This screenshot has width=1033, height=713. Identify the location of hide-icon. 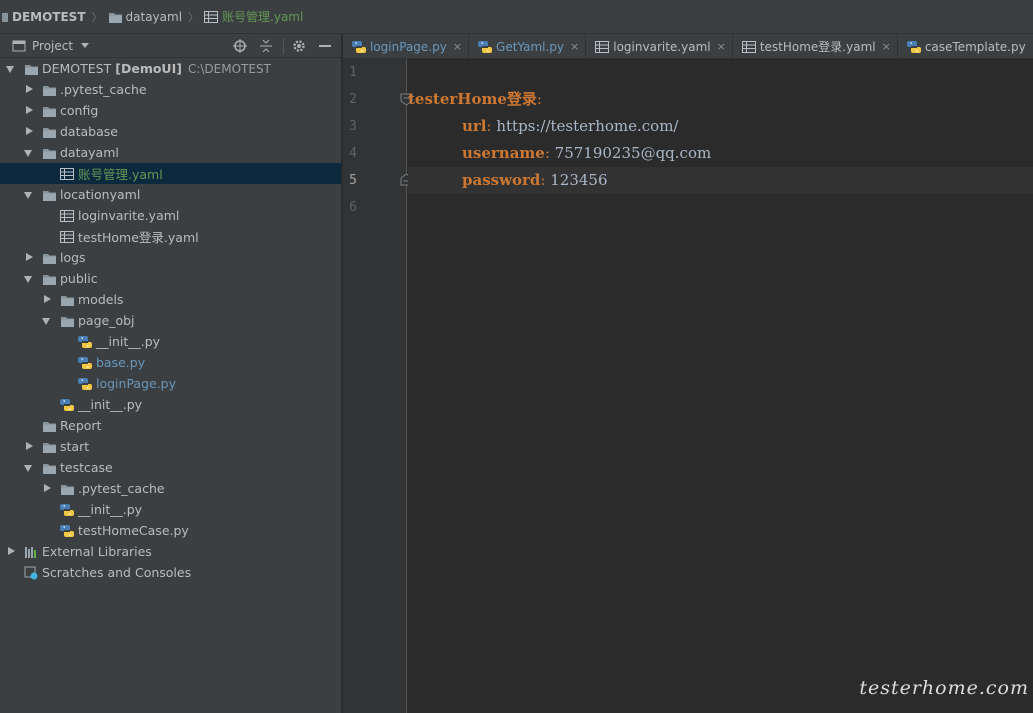
(325, 46).